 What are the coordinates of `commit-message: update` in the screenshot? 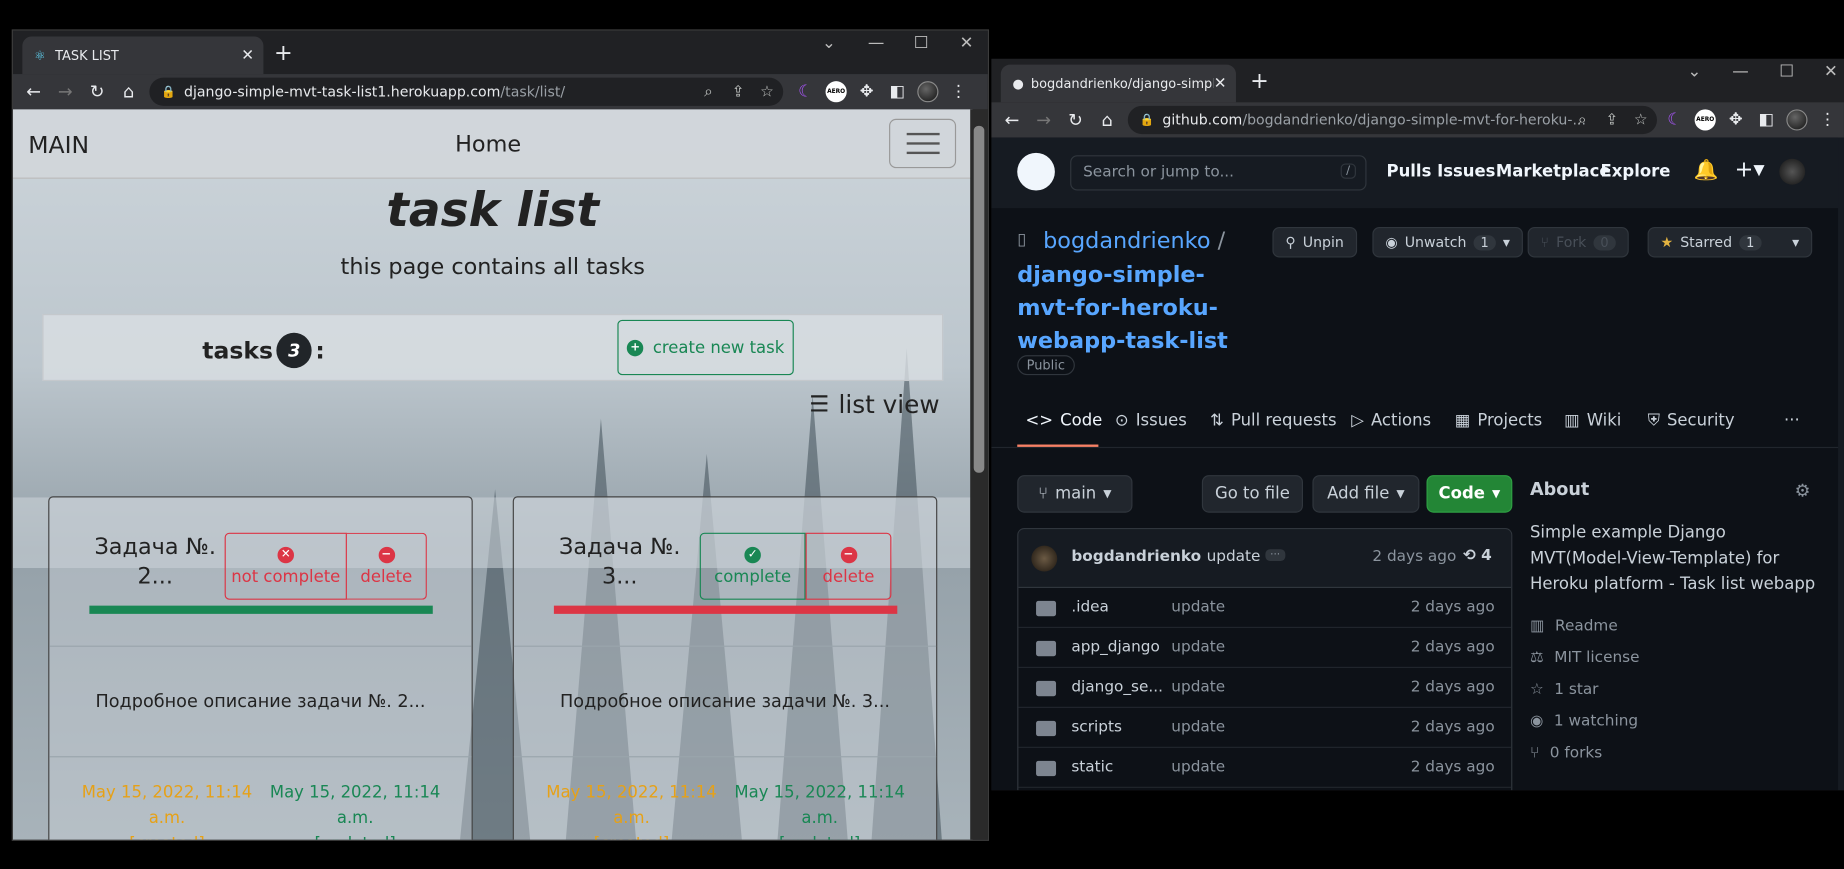 It's located at (1234, 557).